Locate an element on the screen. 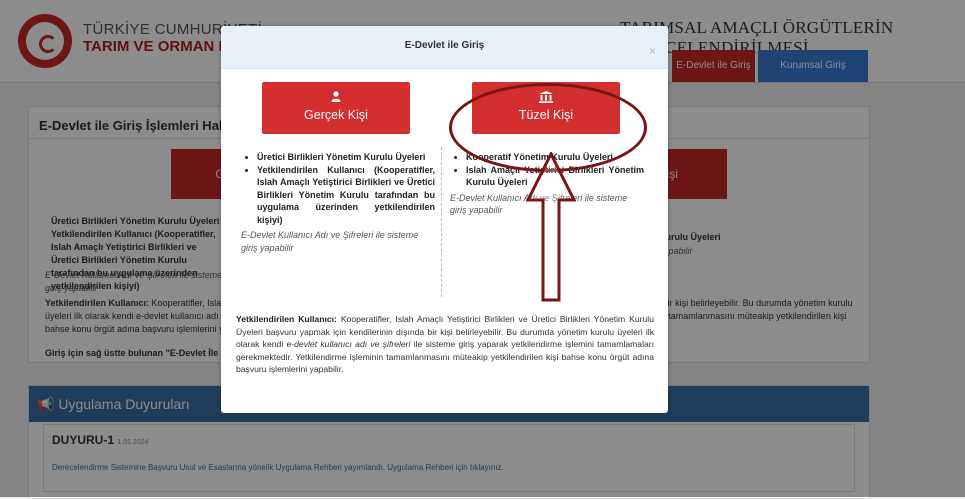 This screenshot has height=499, width=965. modal-header: E-Devlet ile Giriş × is located at coordinates (444, 47).